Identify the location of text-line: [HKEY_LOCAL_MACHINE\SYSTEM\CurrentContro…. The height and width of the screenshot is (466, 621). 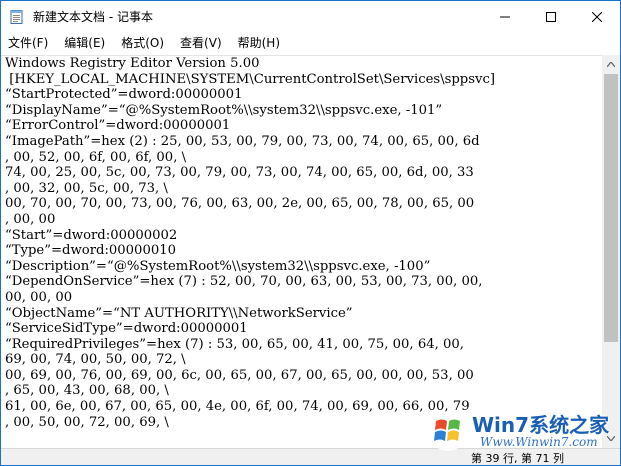
(250, 79).